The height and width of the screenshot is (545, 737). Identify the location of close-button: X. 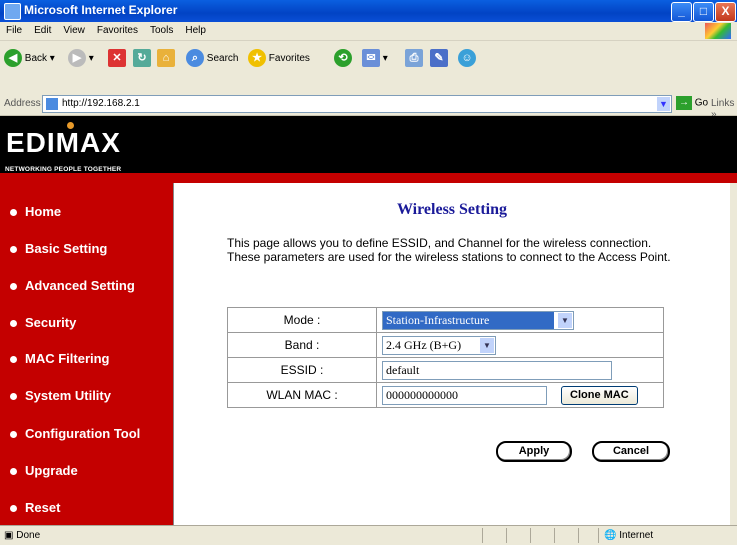
(725, 12).